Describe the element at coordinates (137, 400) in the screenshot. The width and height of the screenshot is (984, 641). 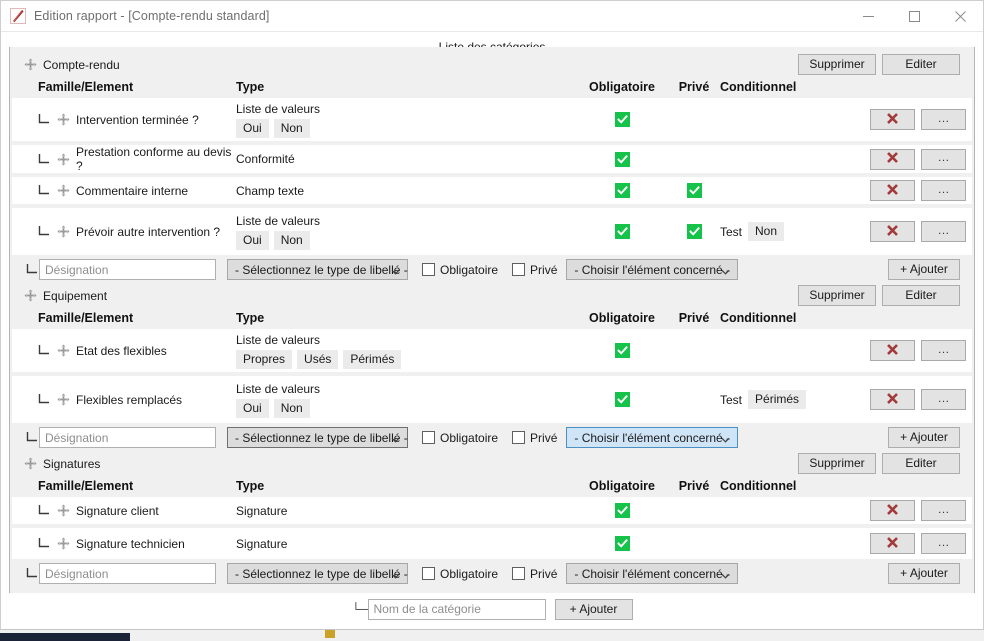
I see `element-name-cell: Flexibles remplacés` at that location.